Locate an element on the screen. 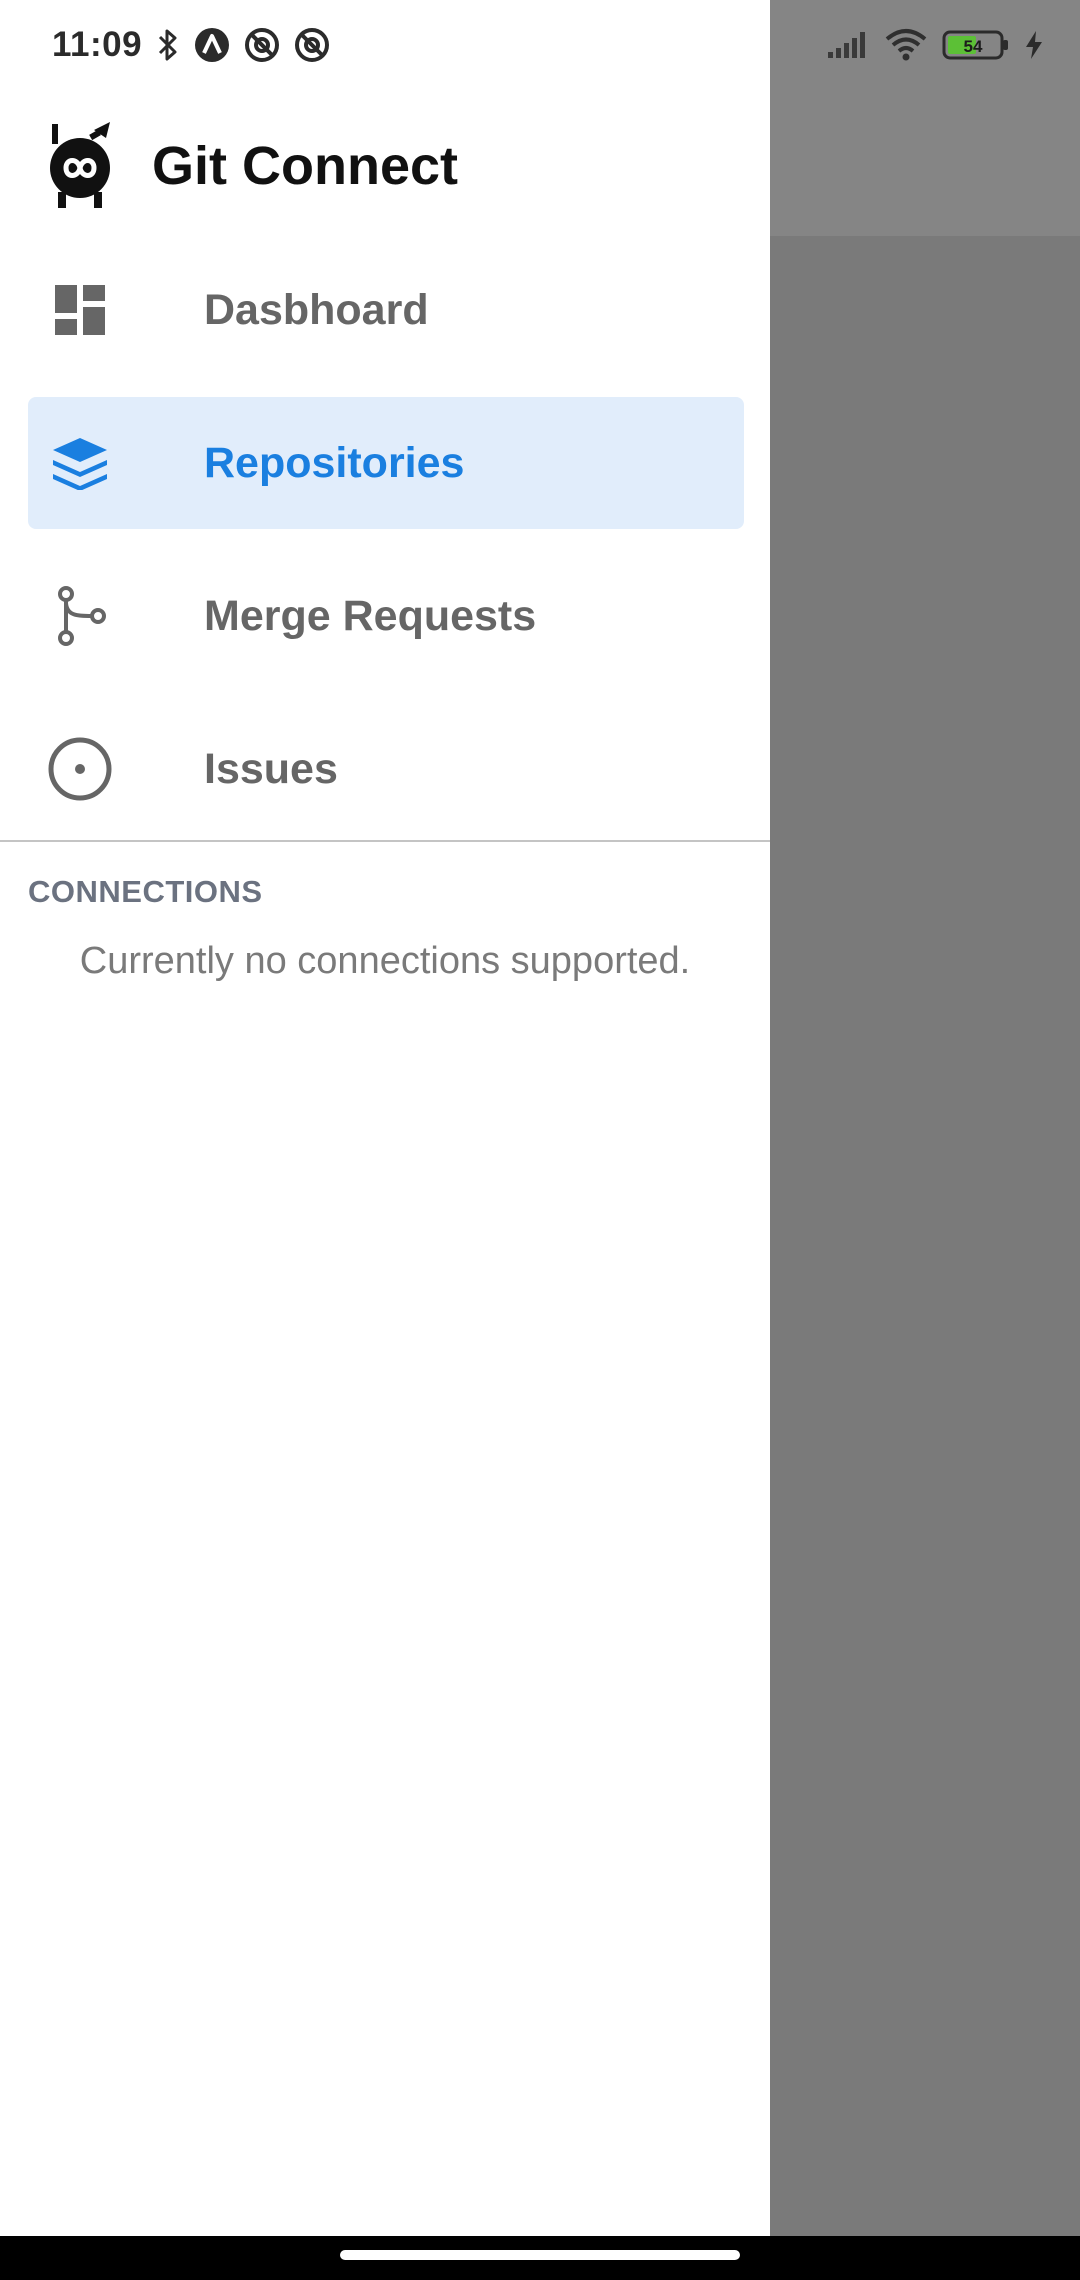 The image size is (1080, 2280). nav-item-label: Issues is located at coordinates (271, 768).